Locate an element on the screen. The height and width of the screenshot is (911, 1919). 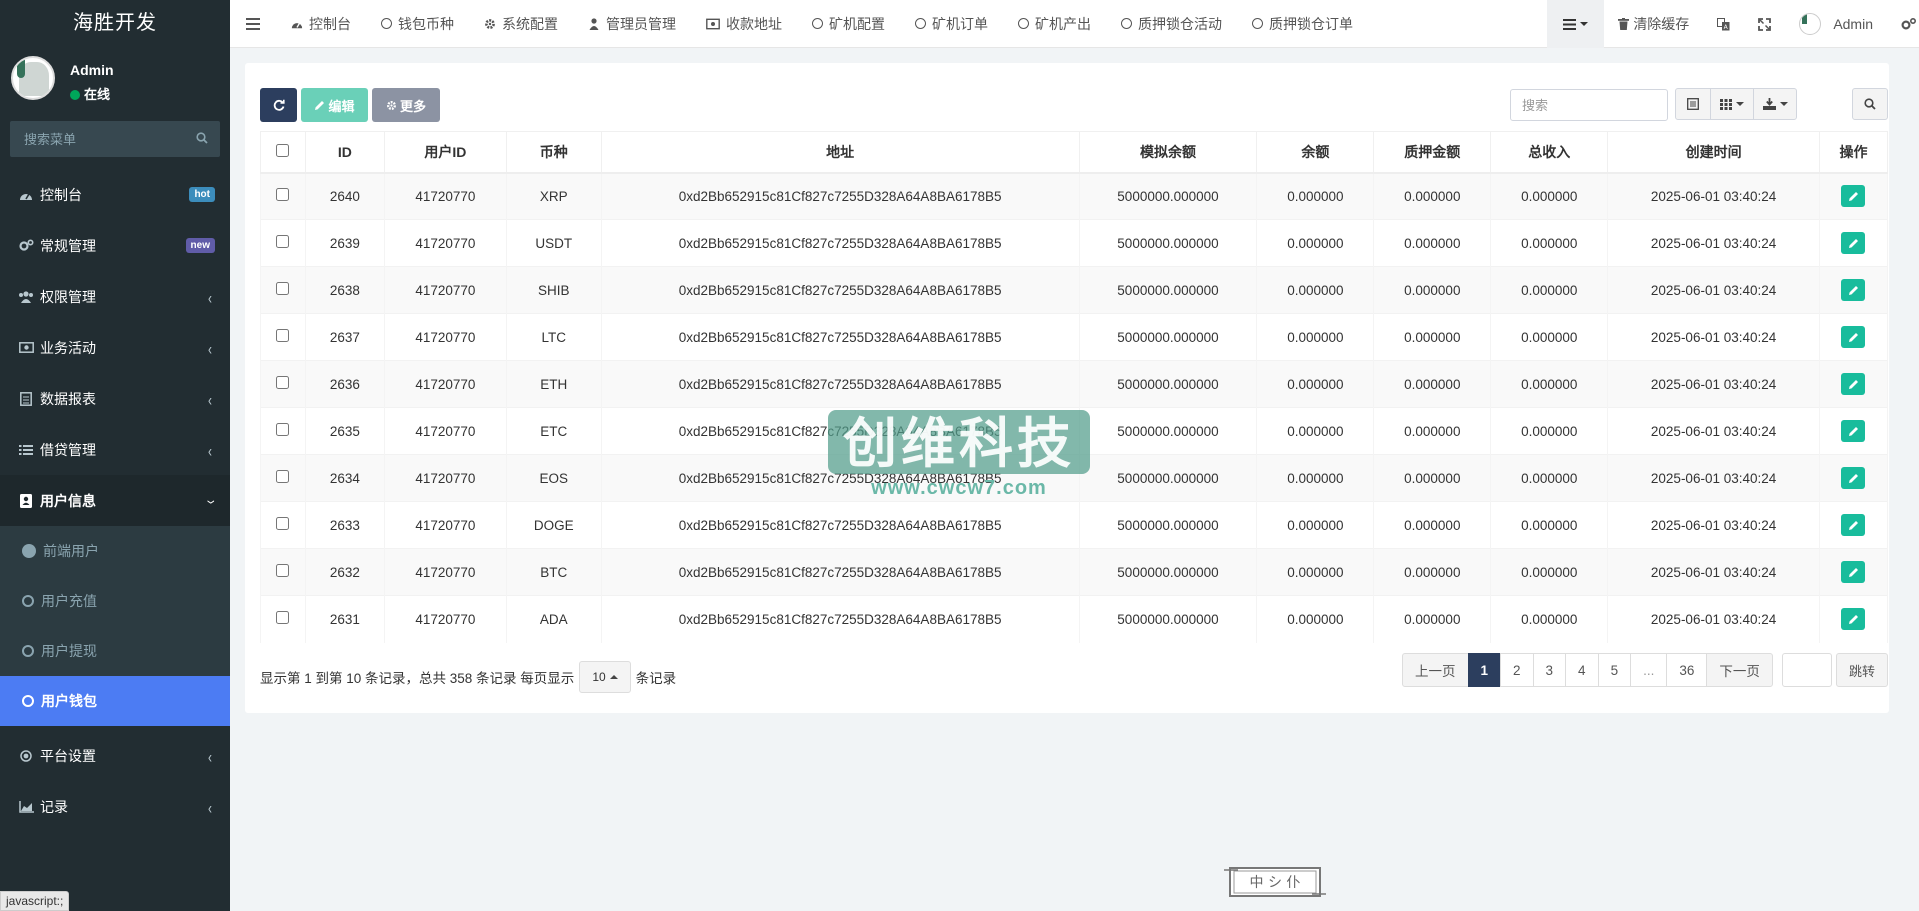
nav-tab-miner-orders: 矿机订单 is located at coordinates (951, 24).